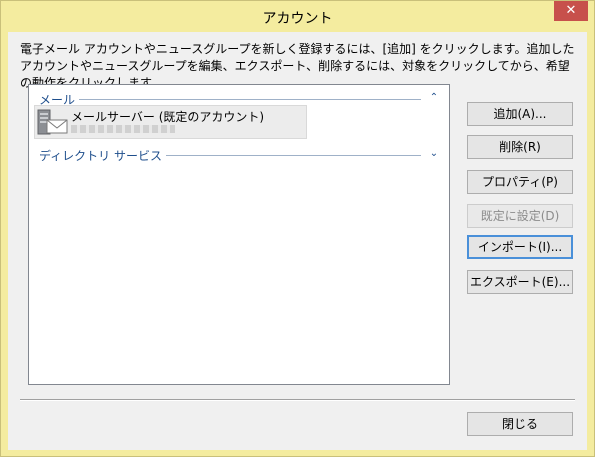  What do you see at coordinates (297, 400) in the screenshot?
I see `footer-separator` at bounding box center [297, 400].